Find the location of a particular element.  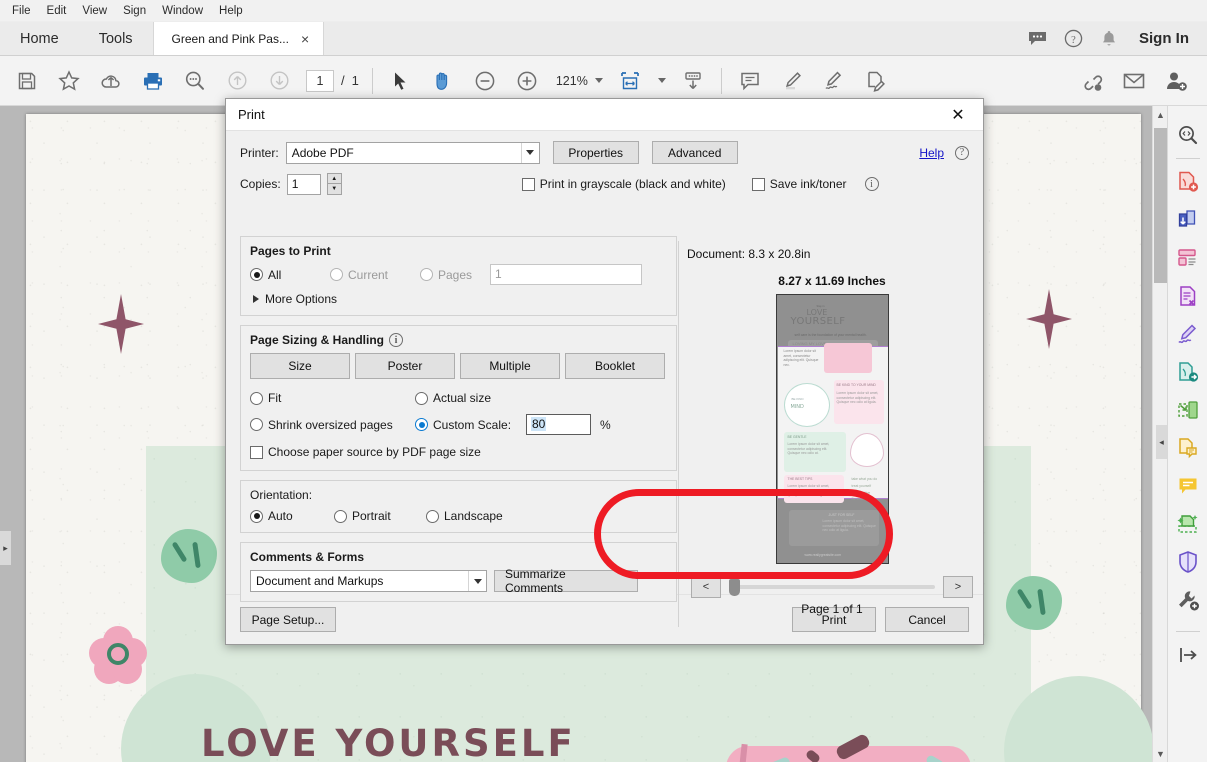

zoom-chevron-down-icon is located at coordinates (598, 80).